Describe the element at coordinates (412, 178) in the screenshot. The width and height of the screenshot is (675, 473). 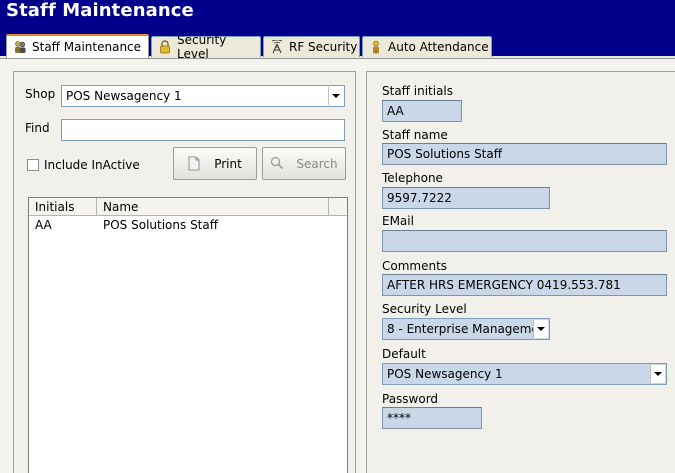
I see `telephone-label: Telephone` at that location.